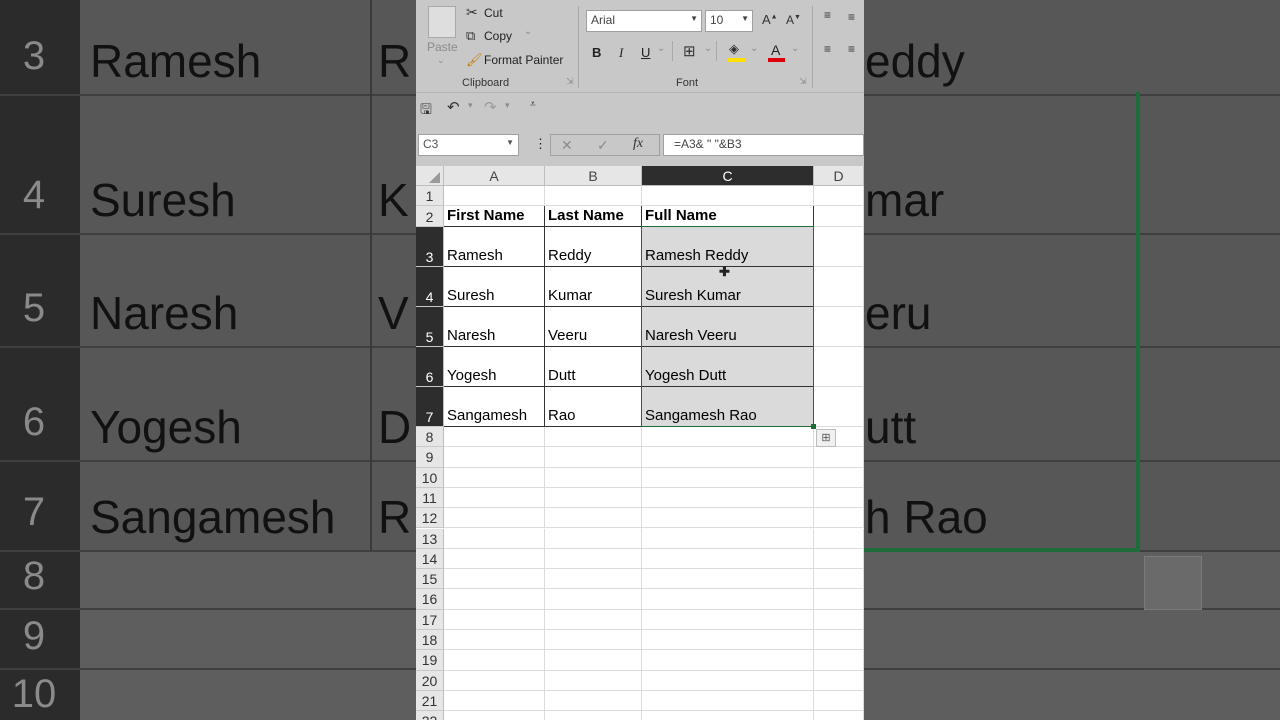  I want to click on decrease-font-icon: A▼, so click(793, 20).